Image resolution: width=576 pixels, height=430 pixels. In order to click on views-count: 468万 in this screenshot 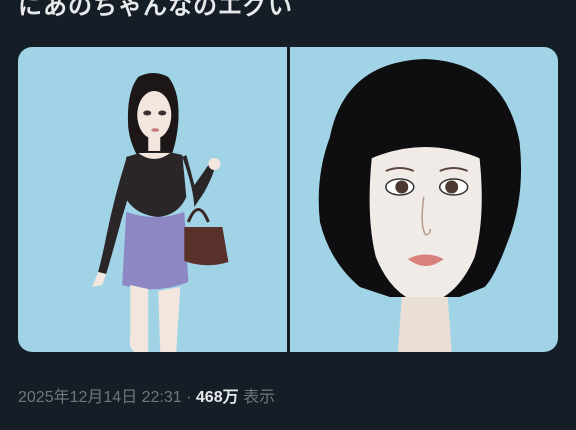, I will do `click(217, 397)`.